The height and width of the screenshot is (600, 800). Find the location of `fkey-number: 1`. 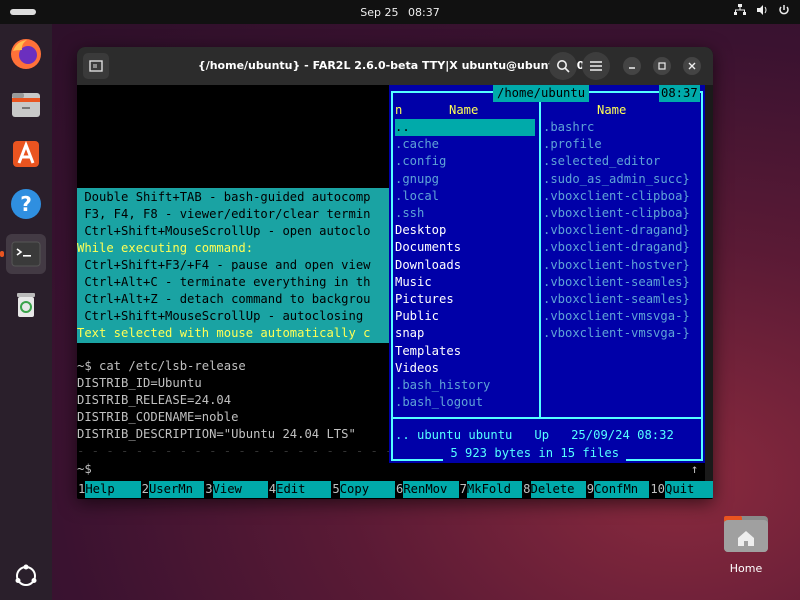

fkey-number: 1 is located at coordinates (81, 489).